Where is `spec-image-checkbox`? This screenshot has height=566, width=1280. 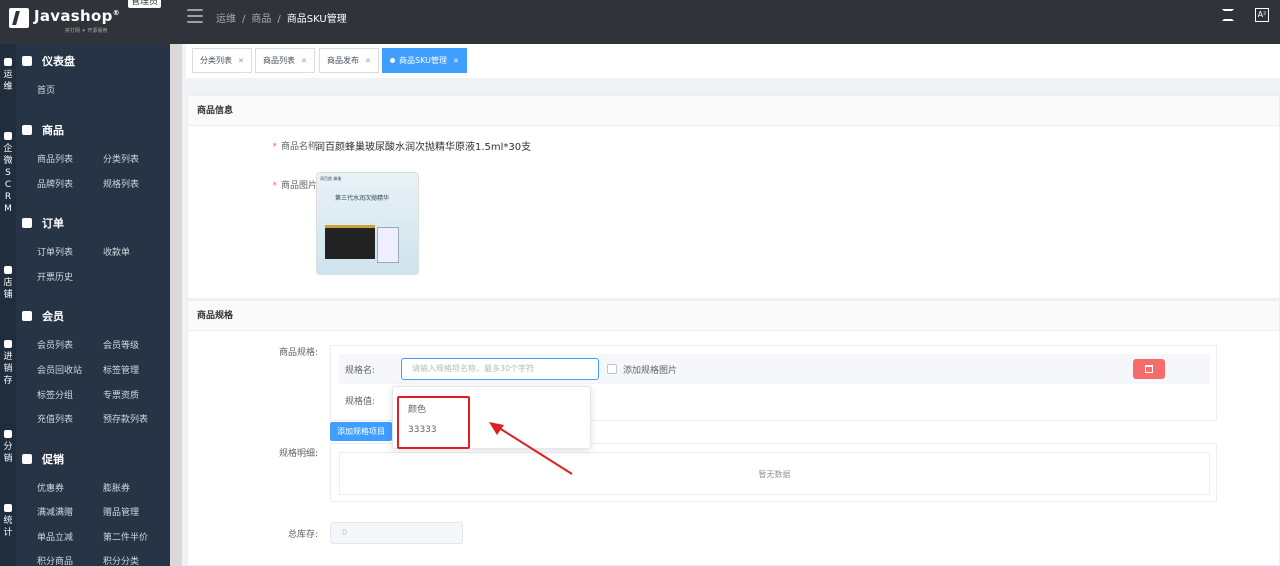 spec-image-checkbox is located at coordinates (612, 369).